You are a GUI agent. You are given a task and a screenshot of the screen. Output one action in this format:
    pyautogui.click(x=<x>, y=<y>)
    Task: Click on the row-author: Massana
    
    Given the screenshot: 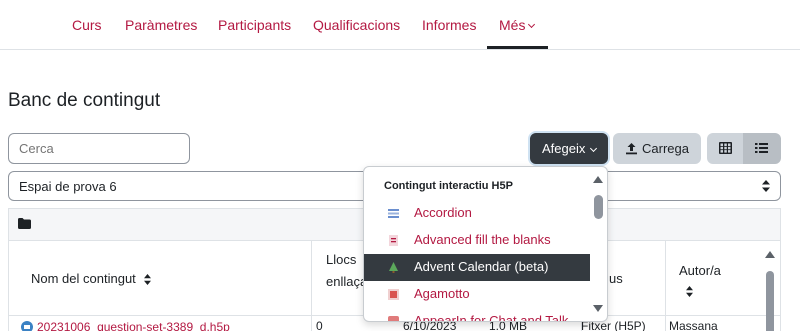 What is the action you would take?
    pyautogui.click(x=693, y=325)
    